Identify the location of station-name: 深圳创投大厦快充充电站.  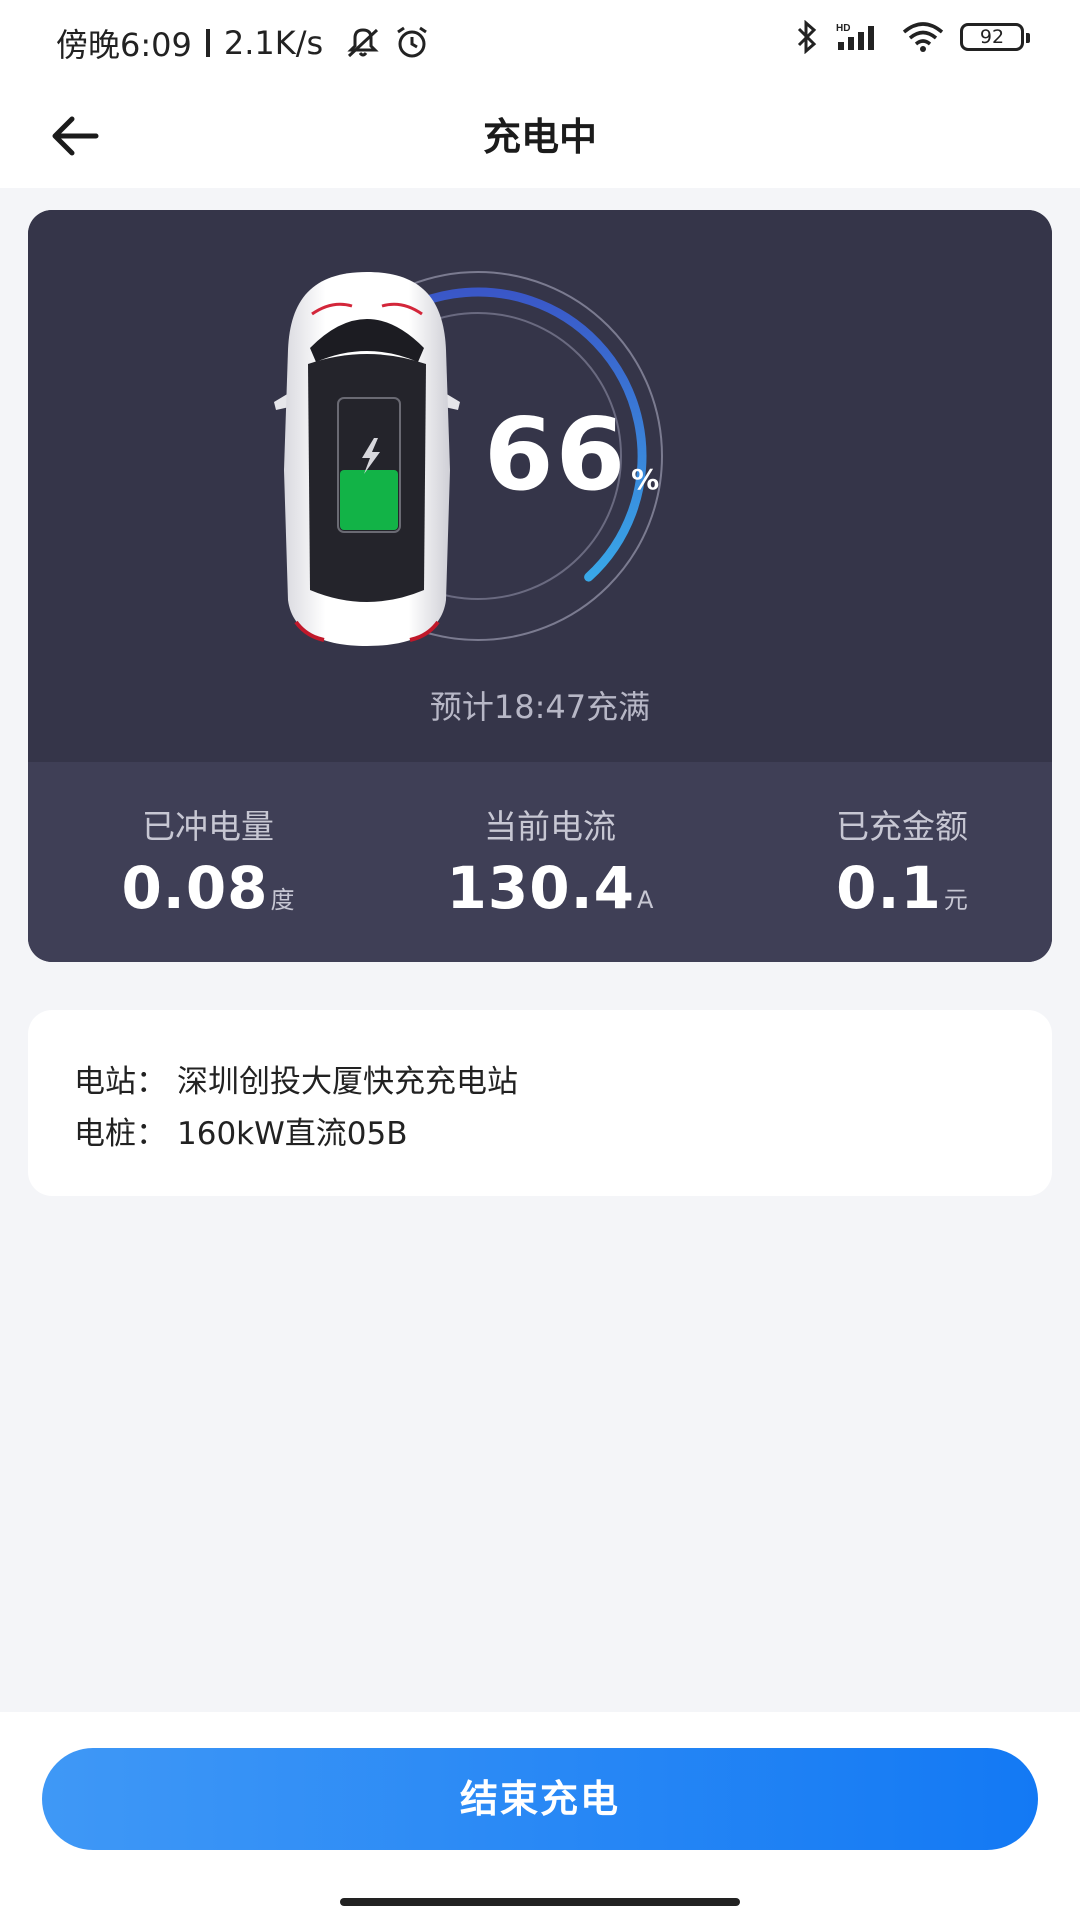
(347, 1082).